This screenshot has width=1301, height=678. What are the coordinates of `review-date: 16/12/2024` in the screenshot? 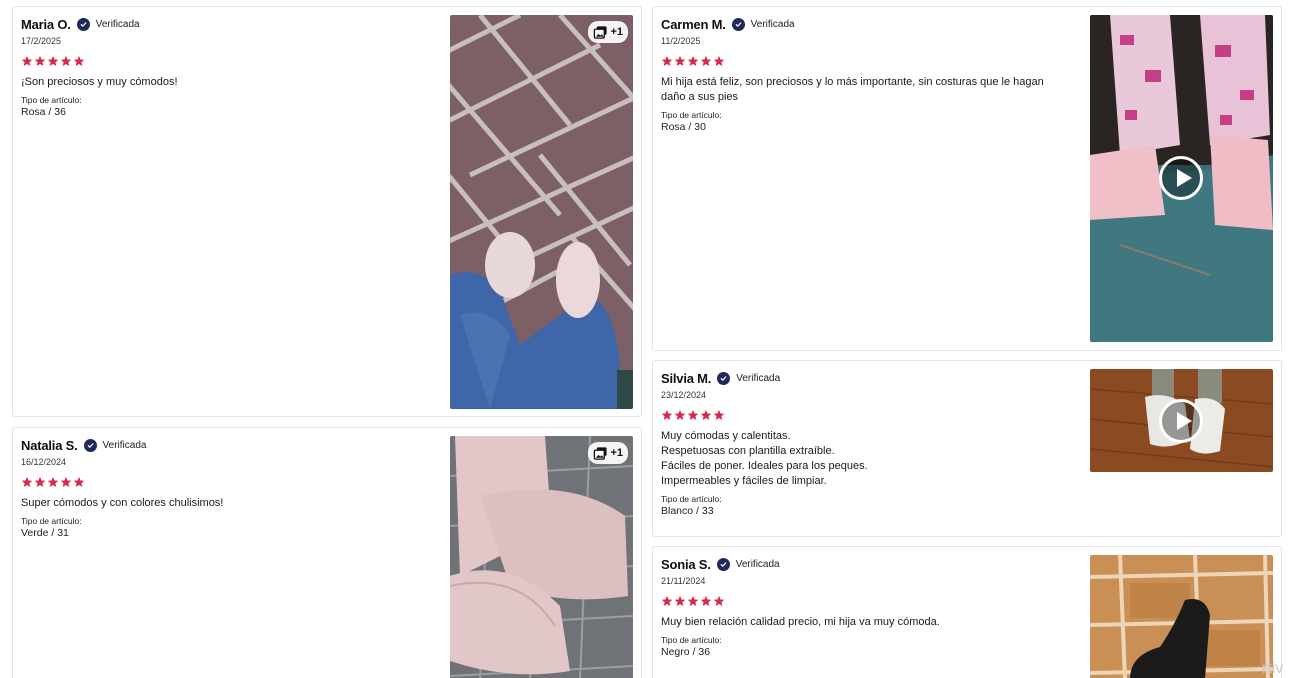 It's located at (44, 462).